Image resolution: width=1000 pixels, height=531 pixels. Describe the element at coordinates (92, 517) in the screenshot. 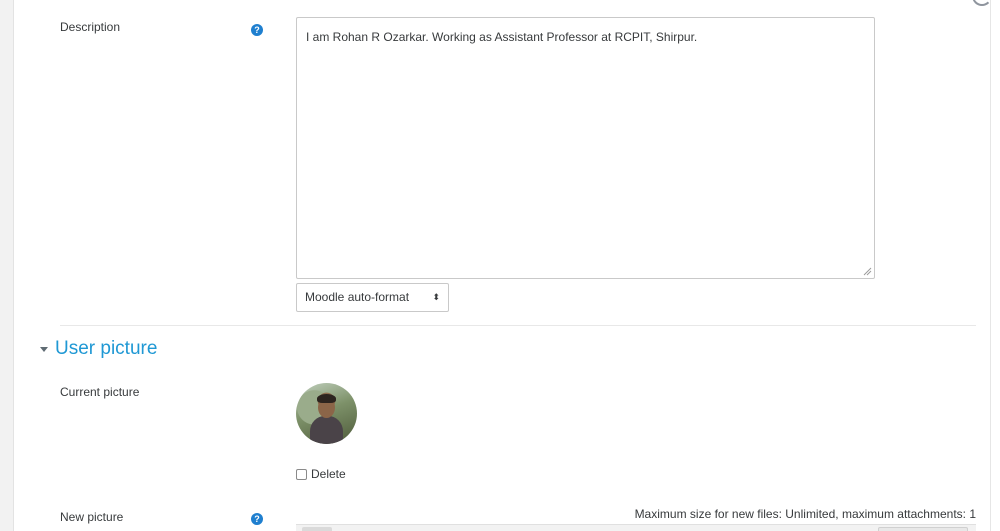

I see `new-picture-label: New picture` at that location.